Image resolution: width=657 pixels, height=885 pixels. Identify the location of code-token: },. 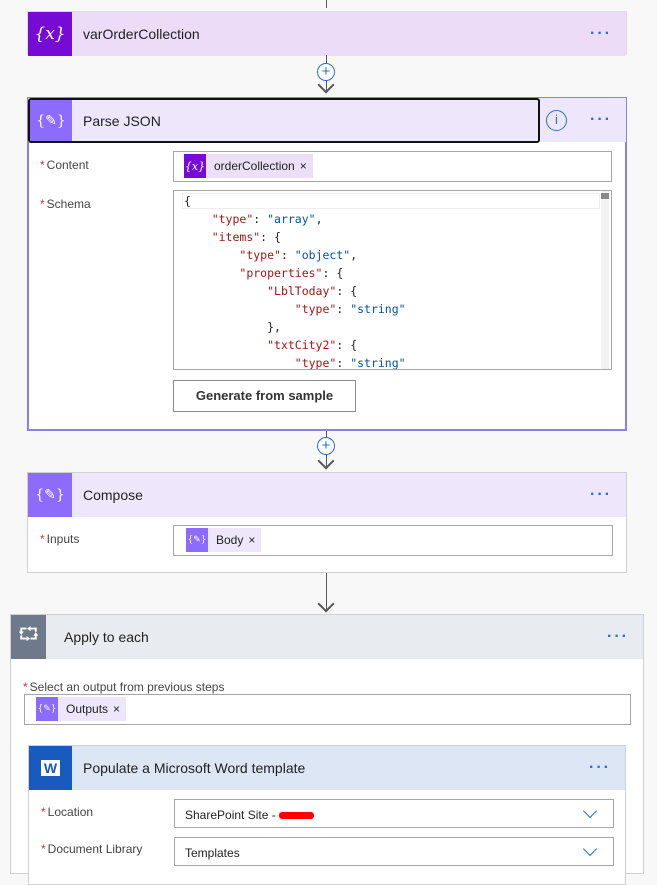
(274, 327).